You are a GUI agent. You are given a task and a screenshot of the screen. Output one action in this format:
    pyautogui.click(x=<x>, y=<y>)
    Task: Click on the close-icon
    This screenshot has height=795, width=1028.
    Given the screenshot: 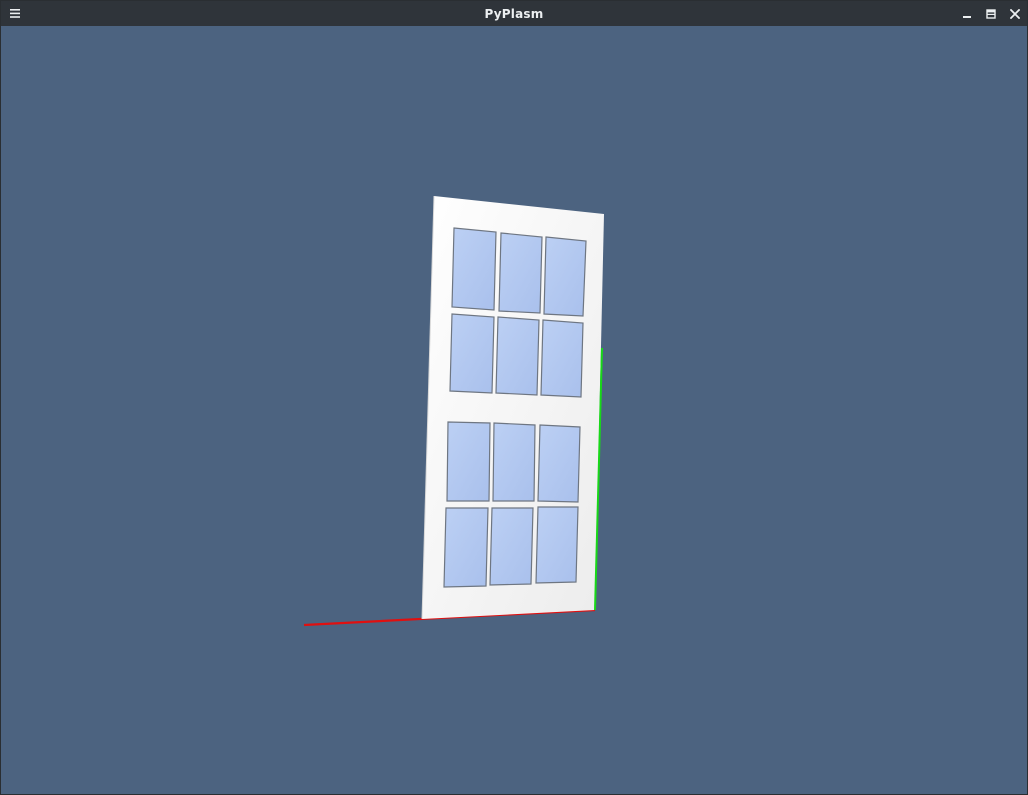 What is the action you would take?
    pyautogui.click(x=1015, y=13)
    